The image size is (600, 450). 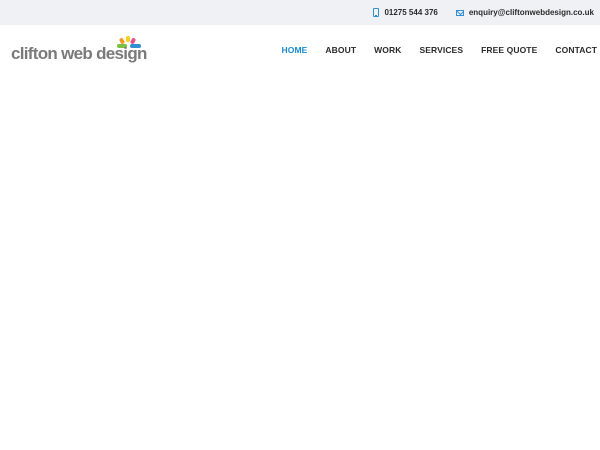 I want to click on site-logo: clifton web design, so click(x=79, y=51).